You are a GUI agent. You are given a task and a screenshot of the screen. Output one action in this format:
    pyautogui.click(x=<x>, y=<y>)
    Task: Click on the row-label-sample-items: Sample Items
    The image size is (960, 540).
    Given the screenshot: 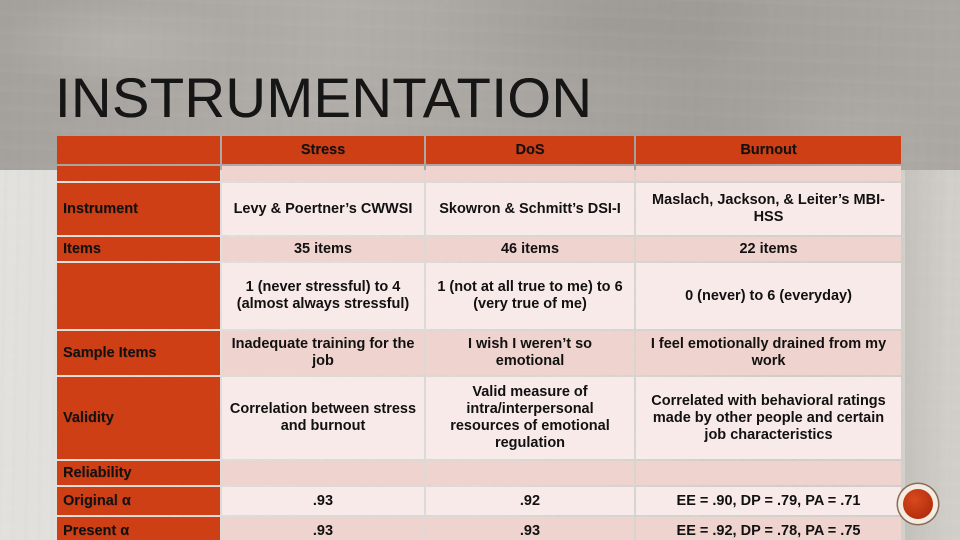 What is the action you would take?
    pyautogui.click(x=138, y=353)
    